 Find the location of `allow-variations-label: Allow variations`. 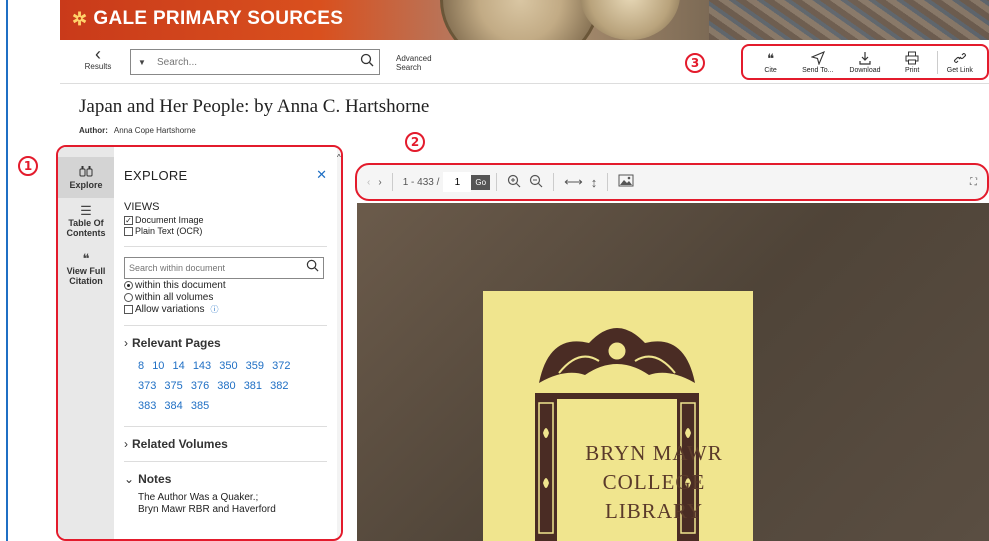

allow-variations-label: Allow variations is located at coordinates (170, 309).